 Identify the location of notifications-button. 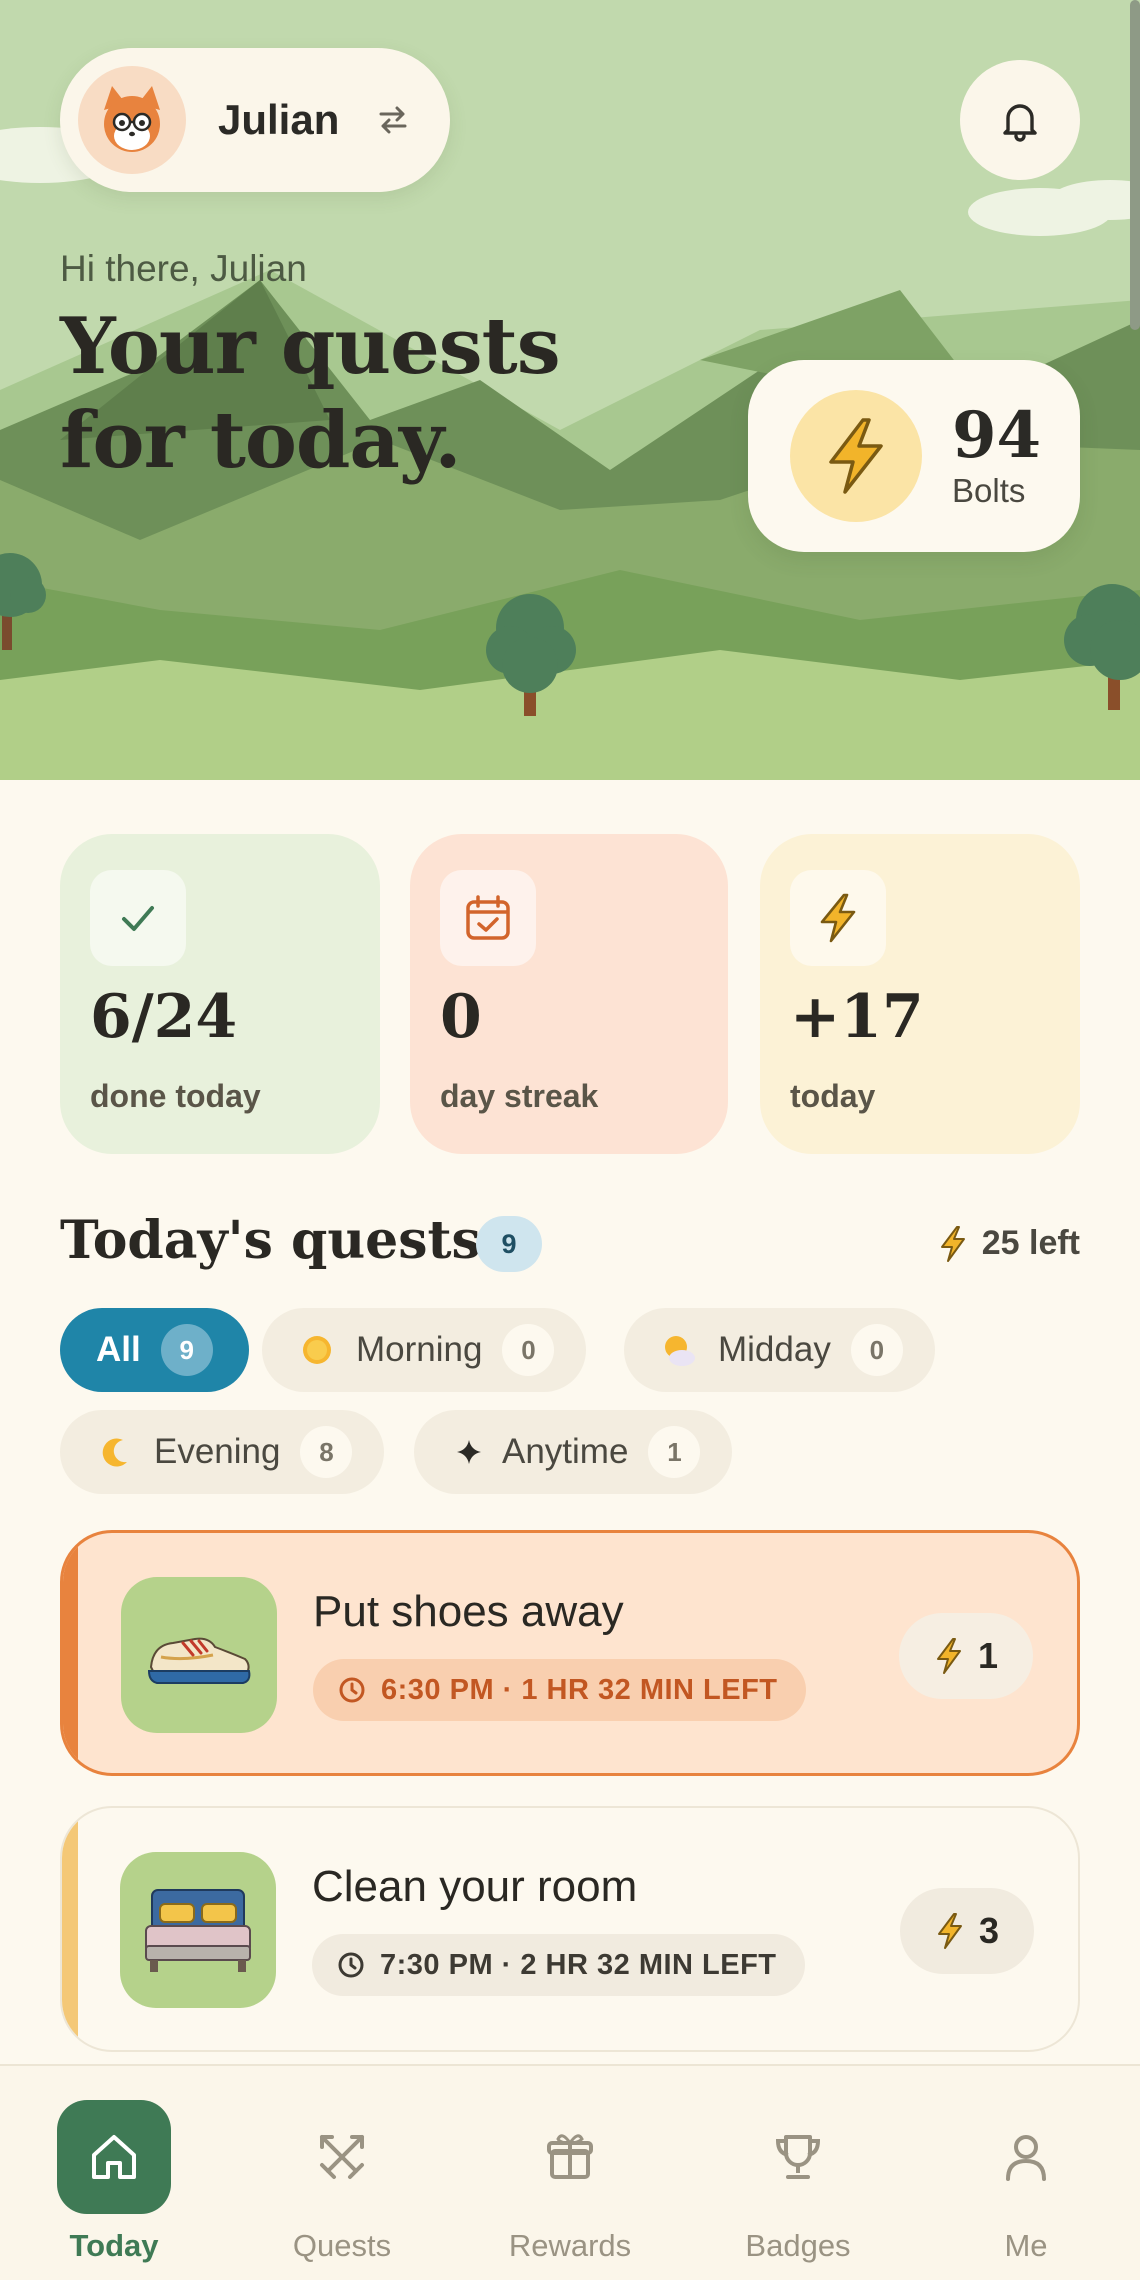
(1020, 120).